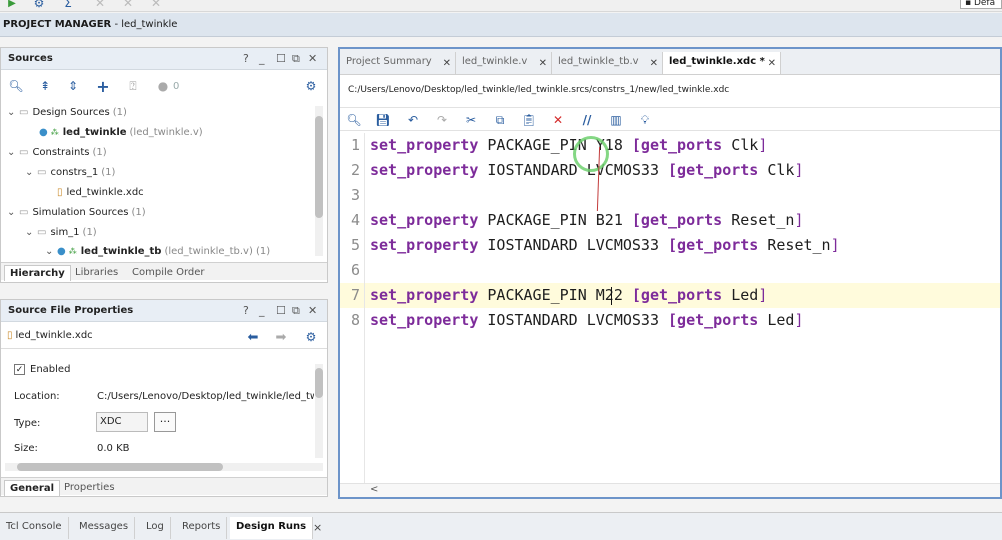 This screenshot has height=540, width=1002. What do you see at coordinates (27, 423) in the screenshot?
I see `type-label: Type:` at bounding box center [27, 423].